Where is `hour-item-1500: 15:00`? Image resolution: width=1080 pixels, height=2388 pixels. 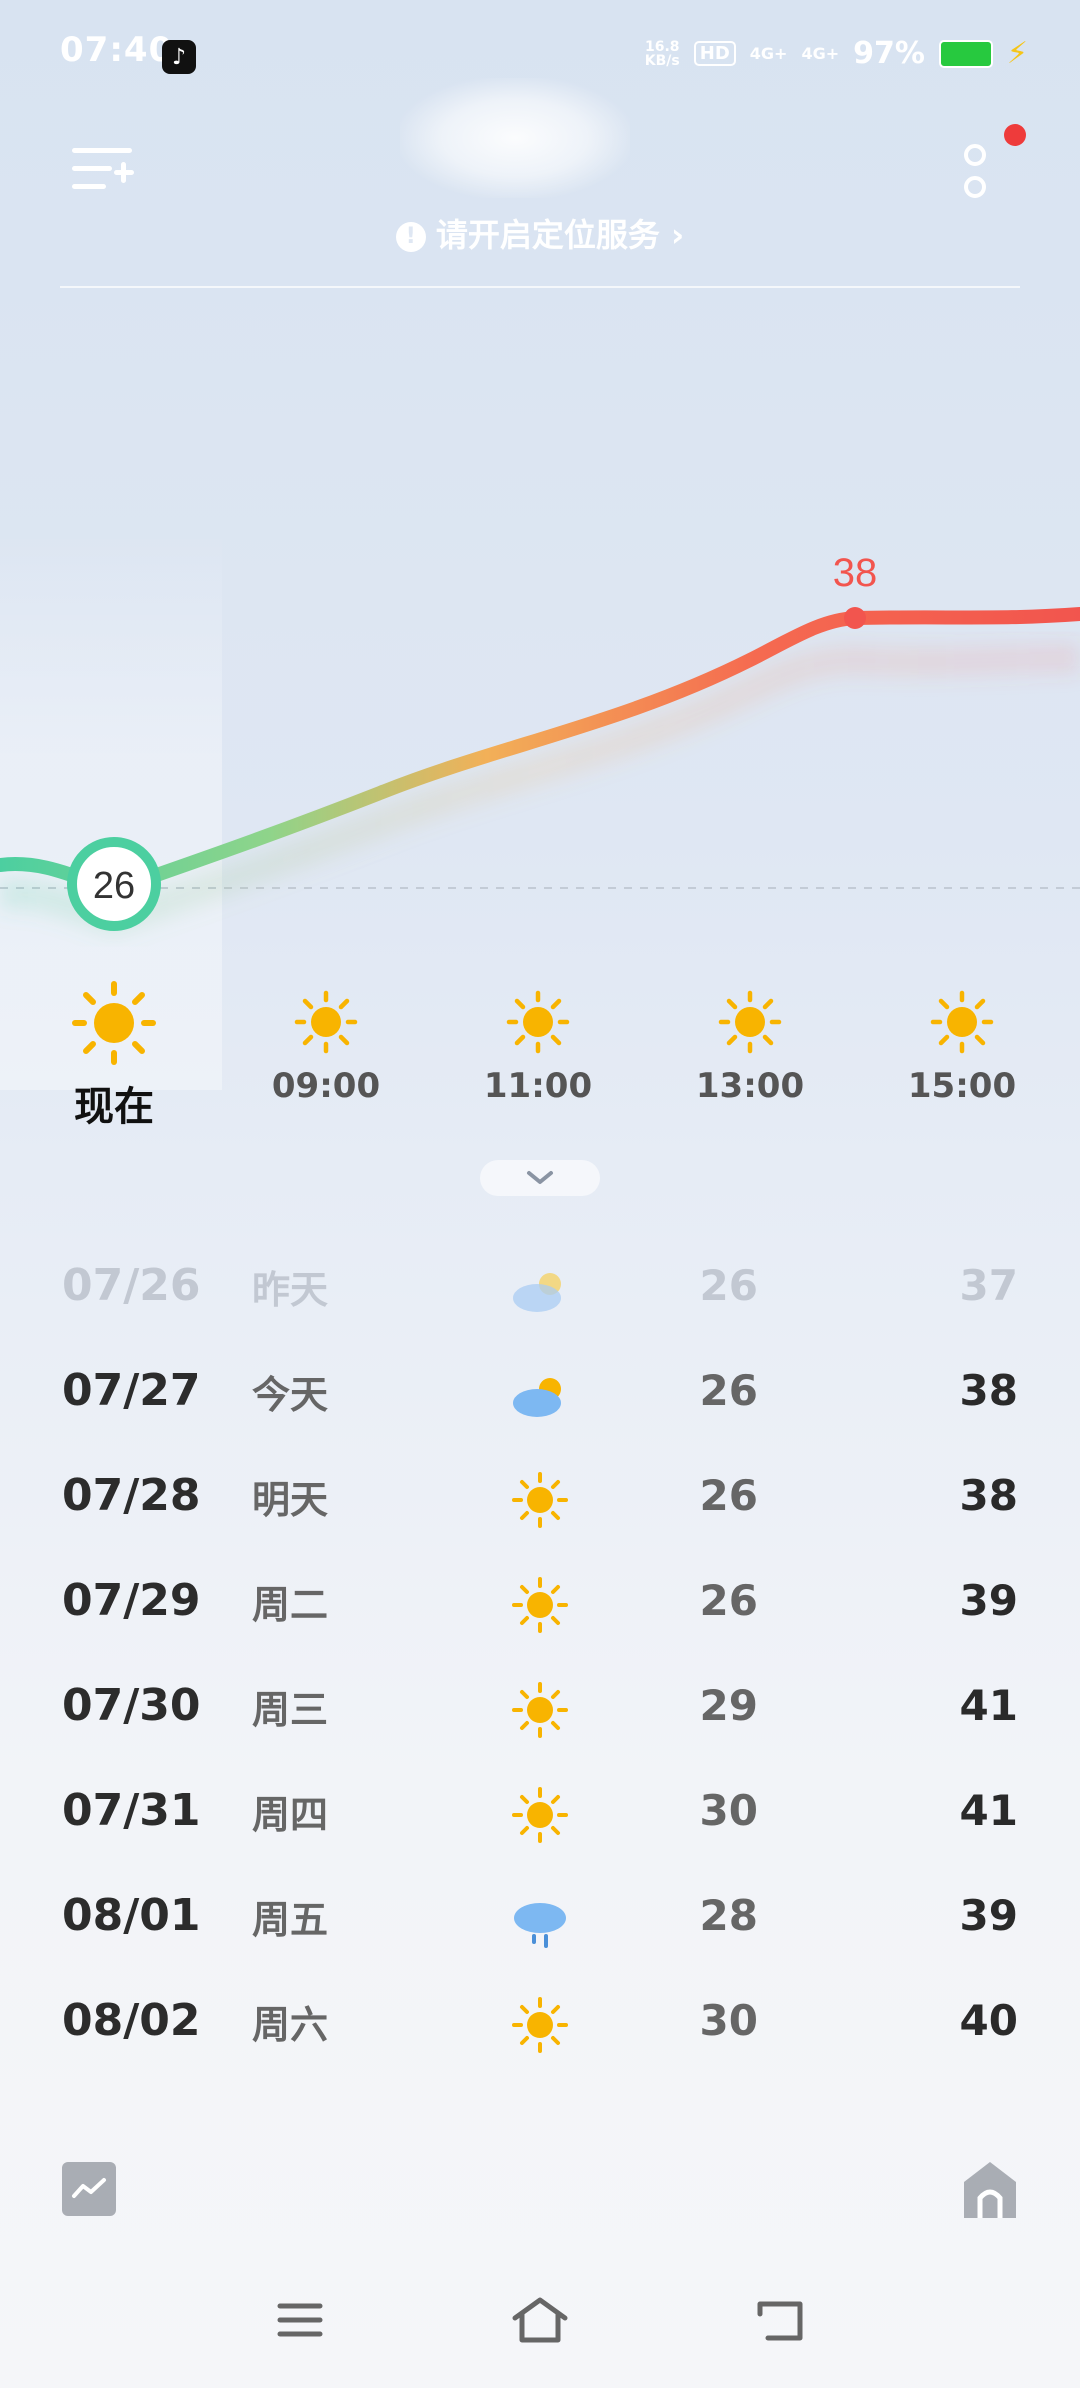
hour-item-1500: 15:00 is located at coordinates (962, 1048).